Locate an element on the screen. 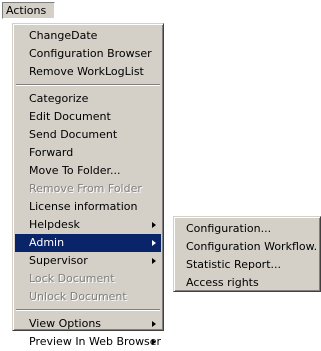 This screenshot has height=351, width=321. menu-item-helpdesk: Helpdesk is located at coordinates (88, 225).